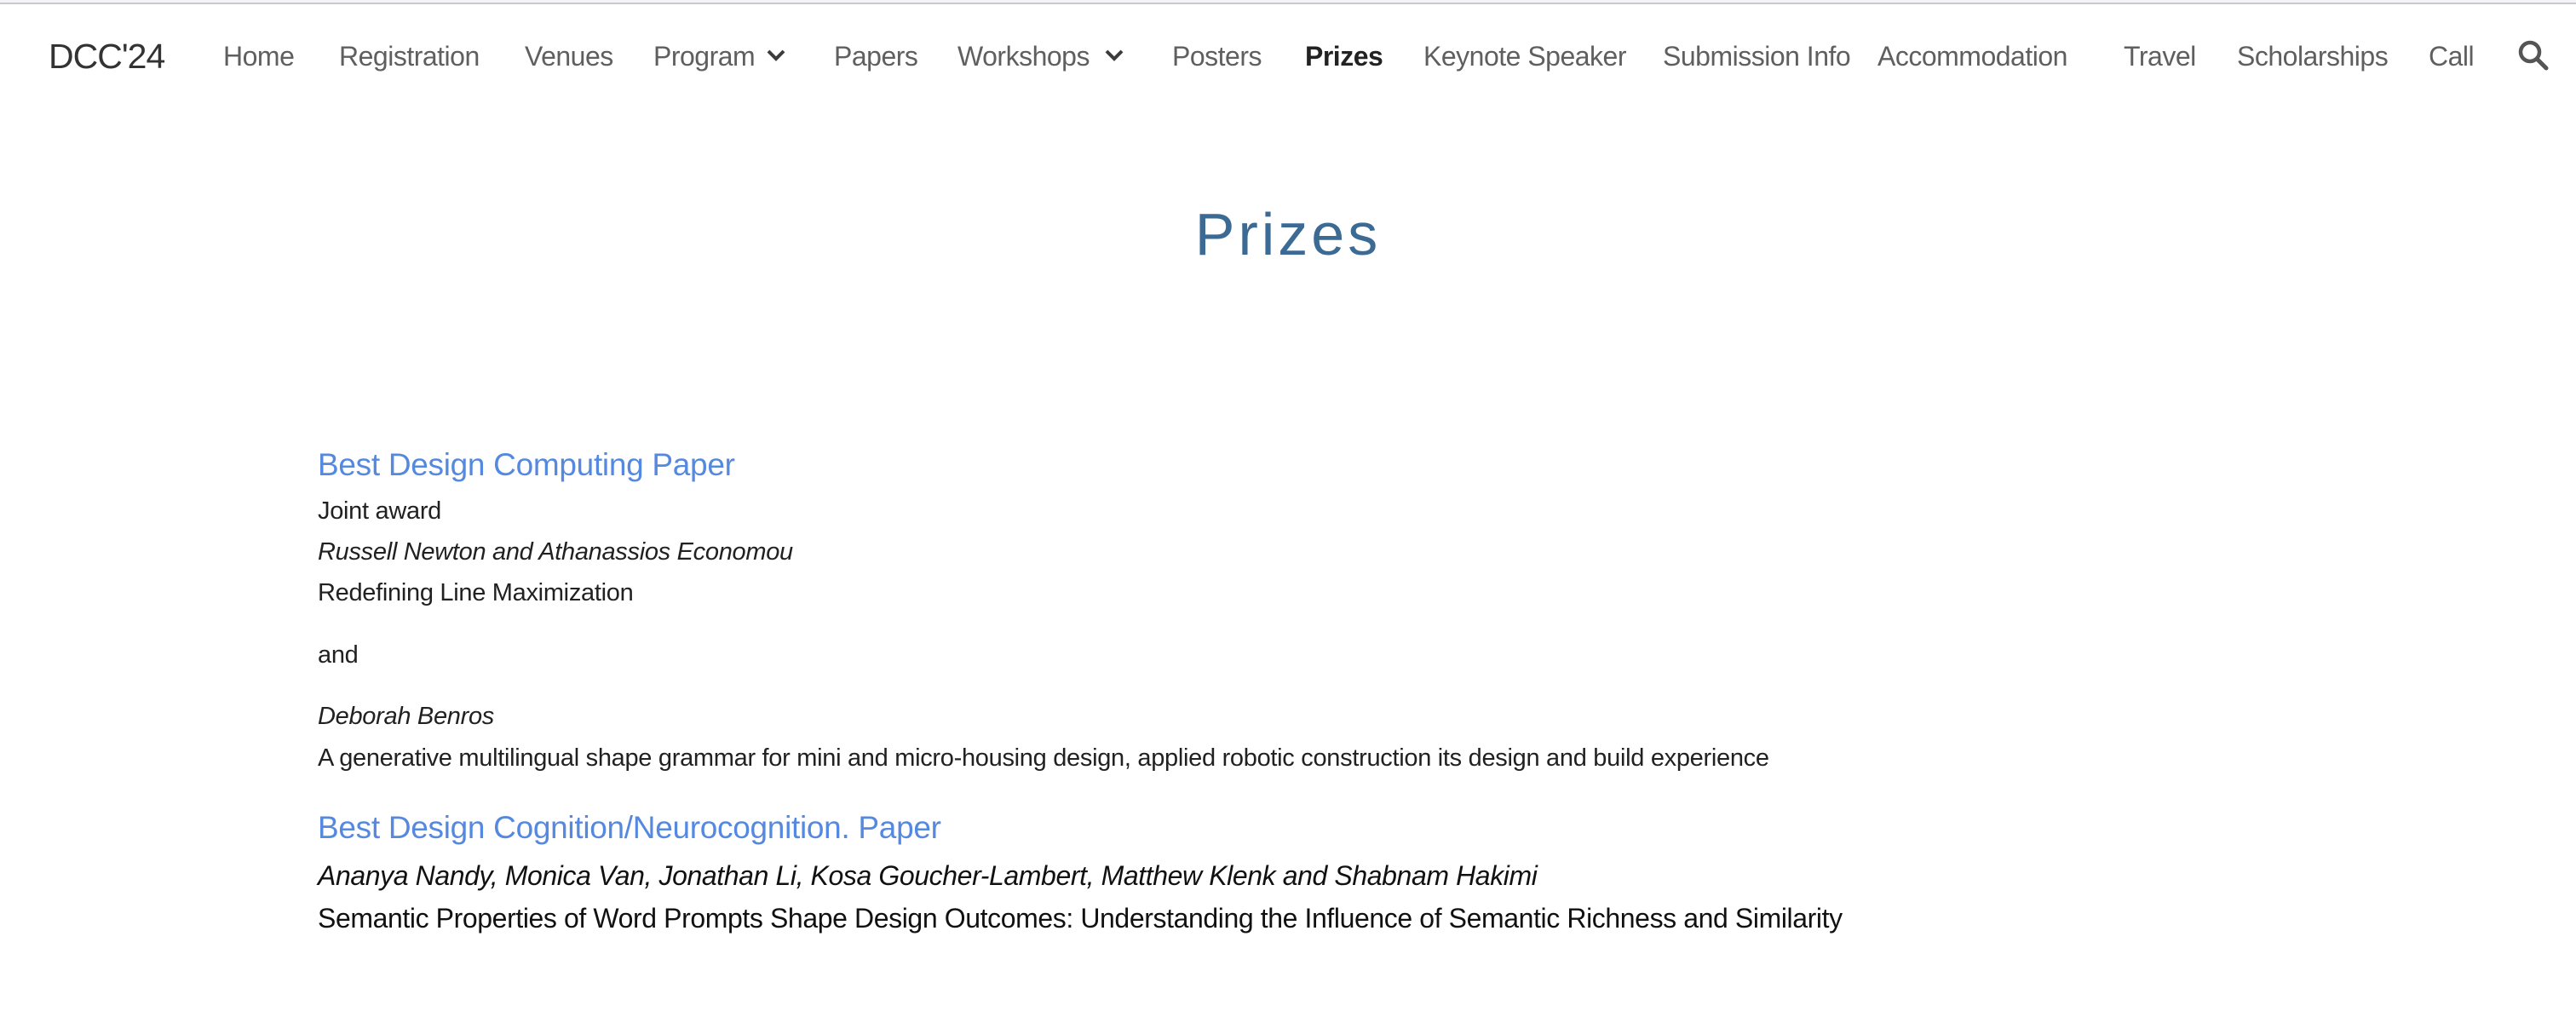  Describe the element at coordinates (259, 56) in the screenshot. I see `nav-item-home: Home` at that location.